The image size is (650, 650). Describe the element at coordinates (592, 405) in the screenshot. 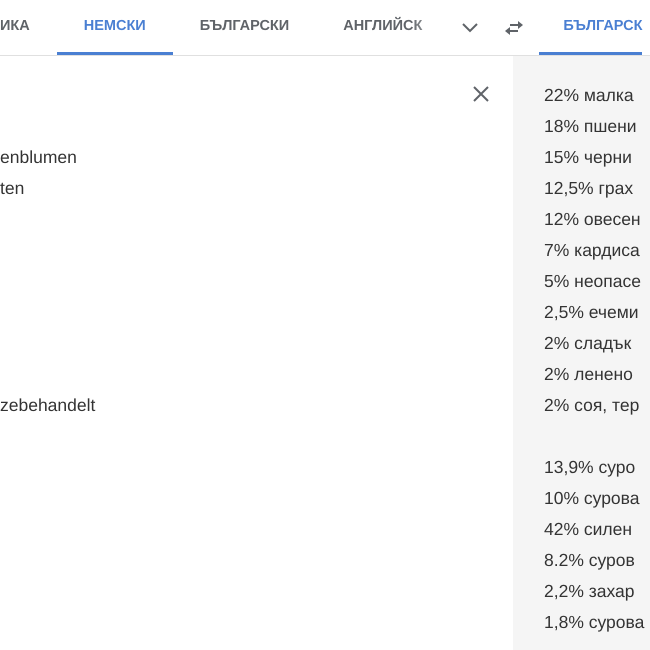

I see `translation-line: 2% соя, тер` at that location.